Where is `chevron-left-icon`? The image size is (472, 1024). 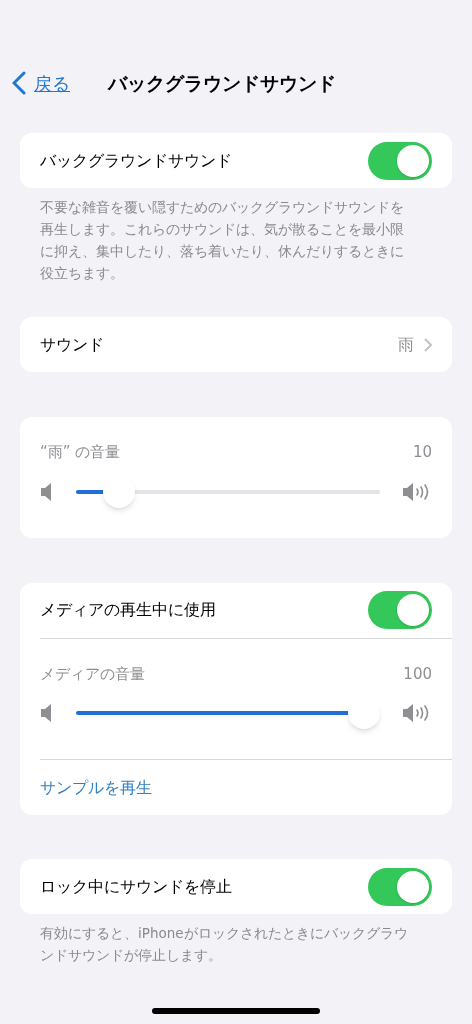 chevron-left-icon is located at coordinates (19, 83).